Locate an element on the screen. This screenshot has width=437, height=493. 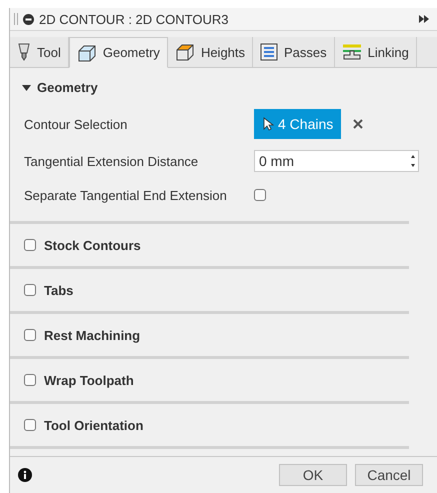
drill-bit-icon is located at coordinates (24, 52).